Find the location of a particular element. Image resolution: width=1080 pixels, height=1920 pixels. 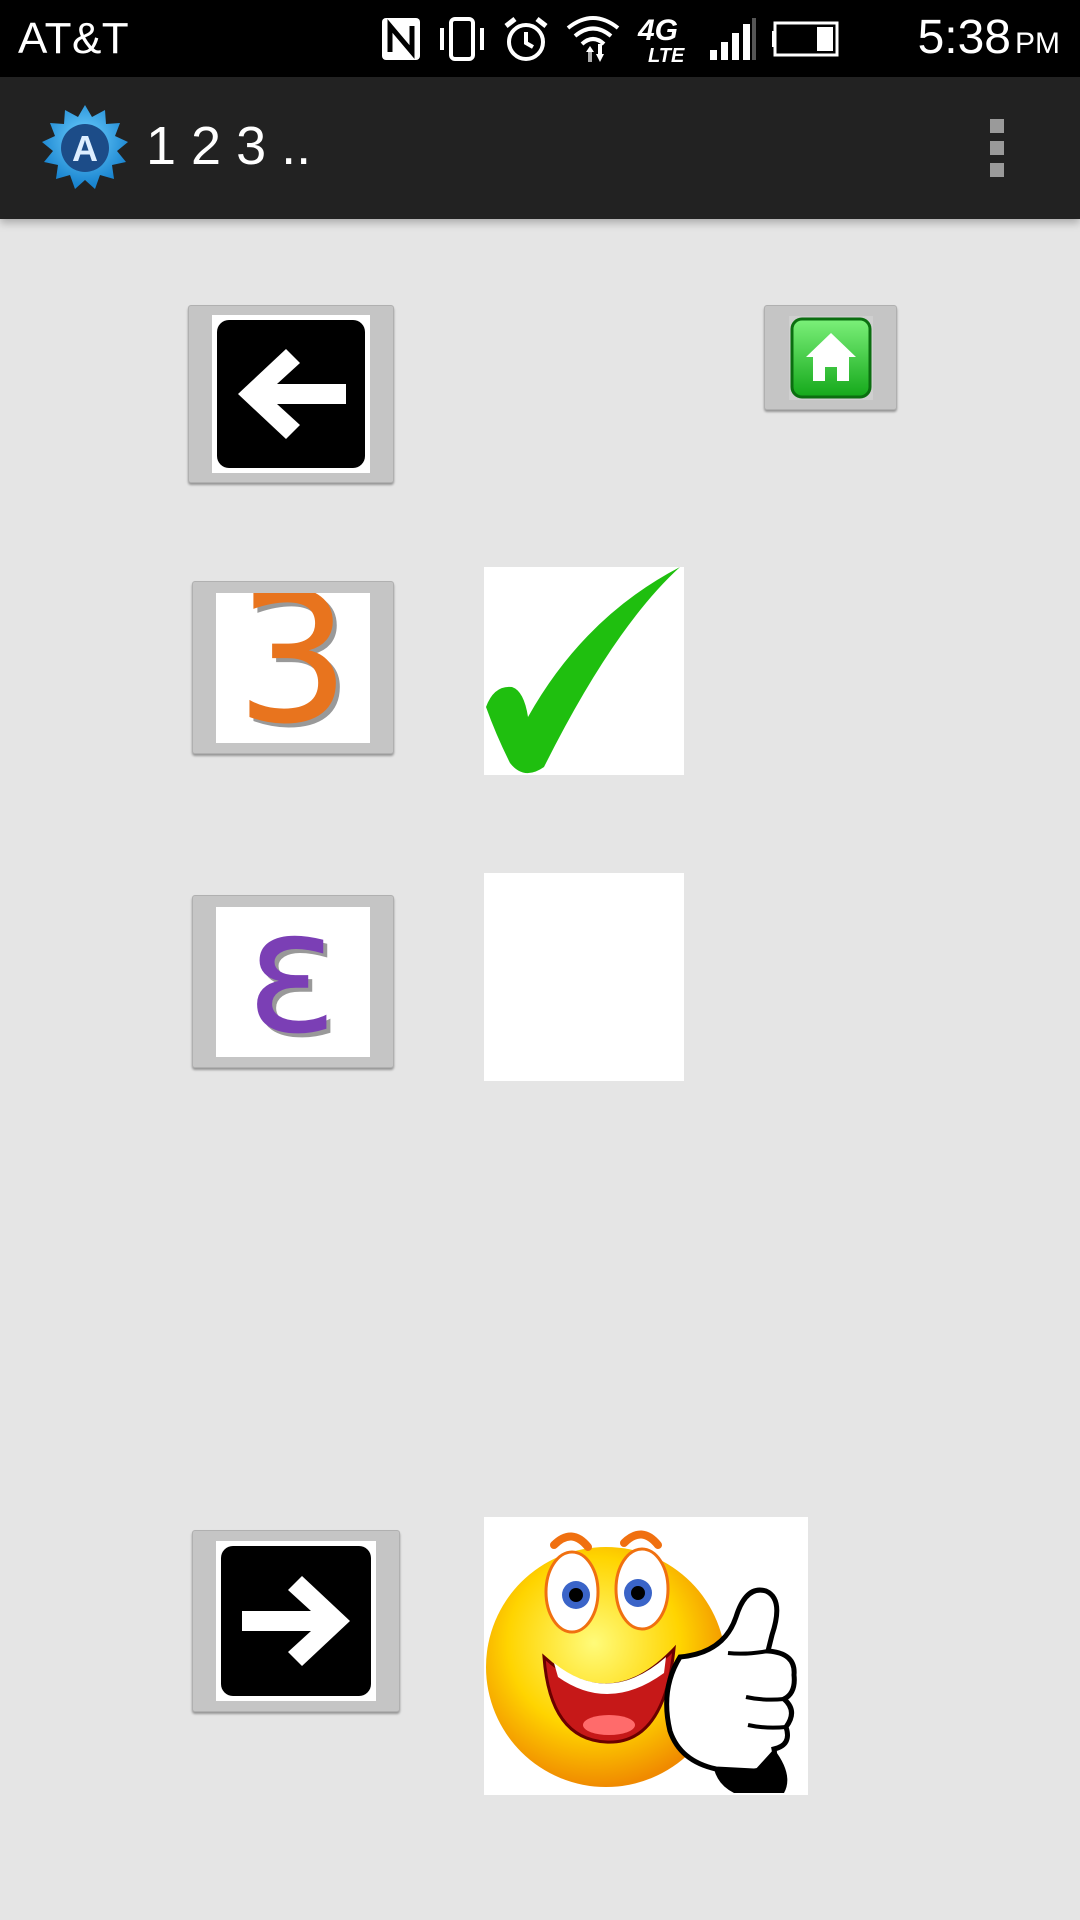

signal-icon is located at coordinates (733, 39).